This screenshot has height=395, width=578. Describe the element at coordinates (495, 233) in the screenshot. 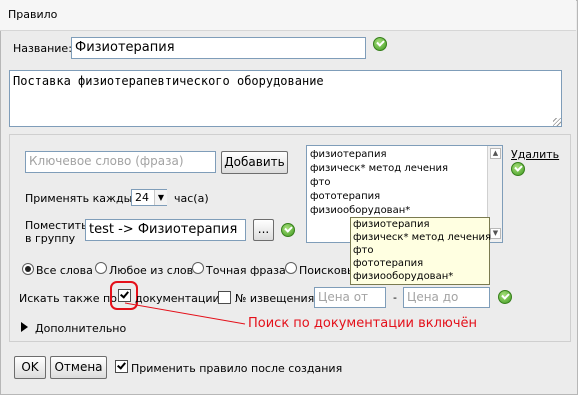

I see `scroll-down-icon: ▼` at that location.